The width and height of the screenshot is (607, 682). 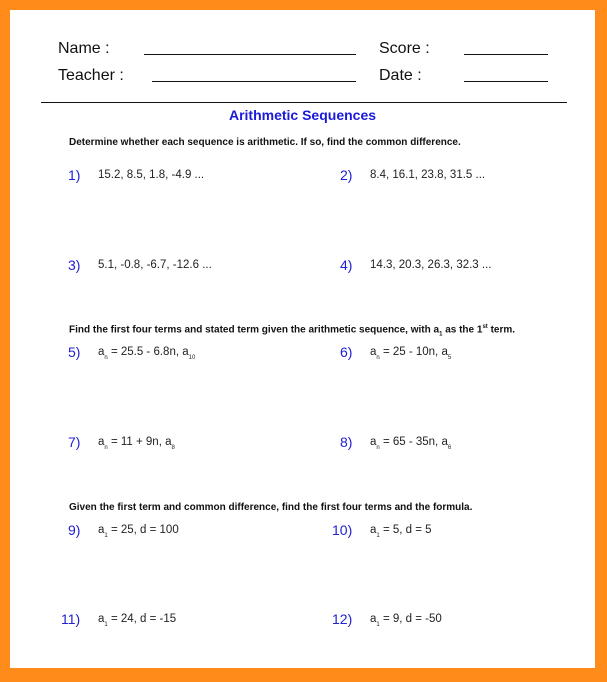 I want to click on teacher-field-line, so click(x=254, y=81).